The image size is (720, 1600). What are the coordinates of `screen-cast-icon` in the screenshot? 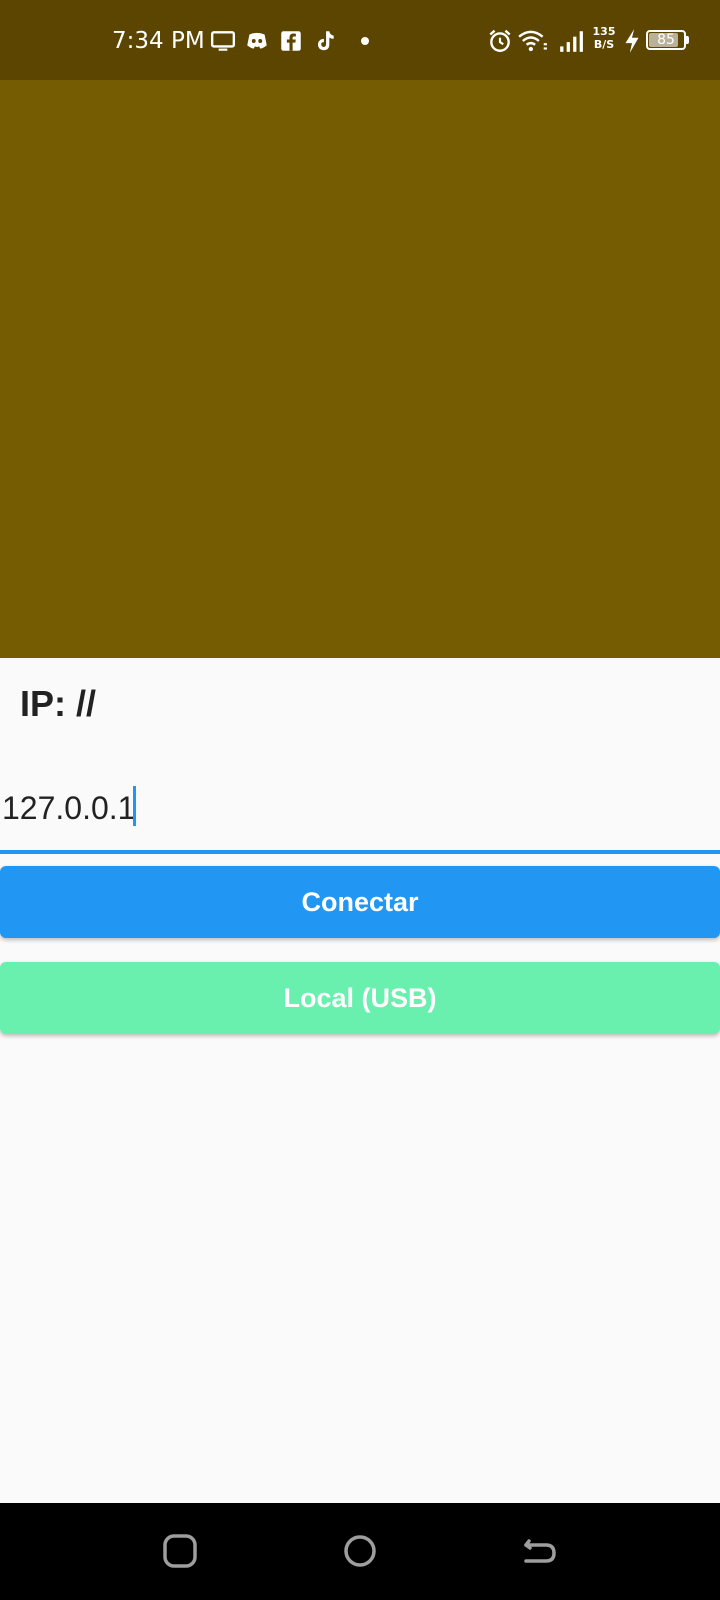 It's located at (223, 41).